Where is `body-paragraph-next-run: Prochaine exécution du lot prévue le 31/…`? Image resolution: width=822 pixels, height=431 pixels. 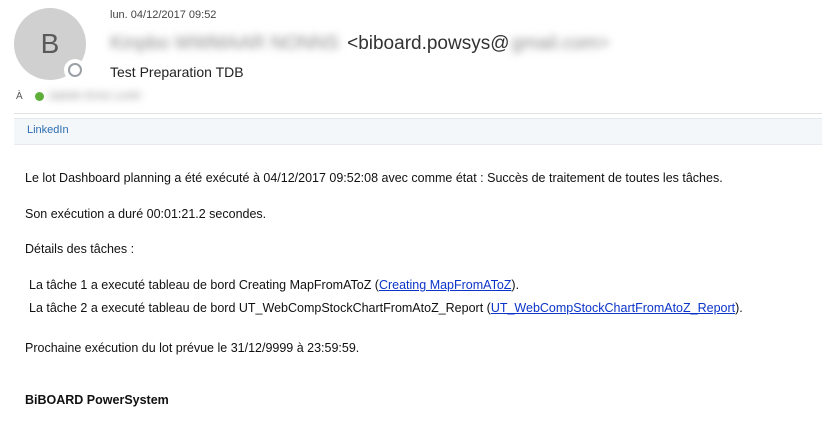
body-paragraph-next-run: Prochaine exécution du lot prévue le 31/… is located at coordinates (192, 348).